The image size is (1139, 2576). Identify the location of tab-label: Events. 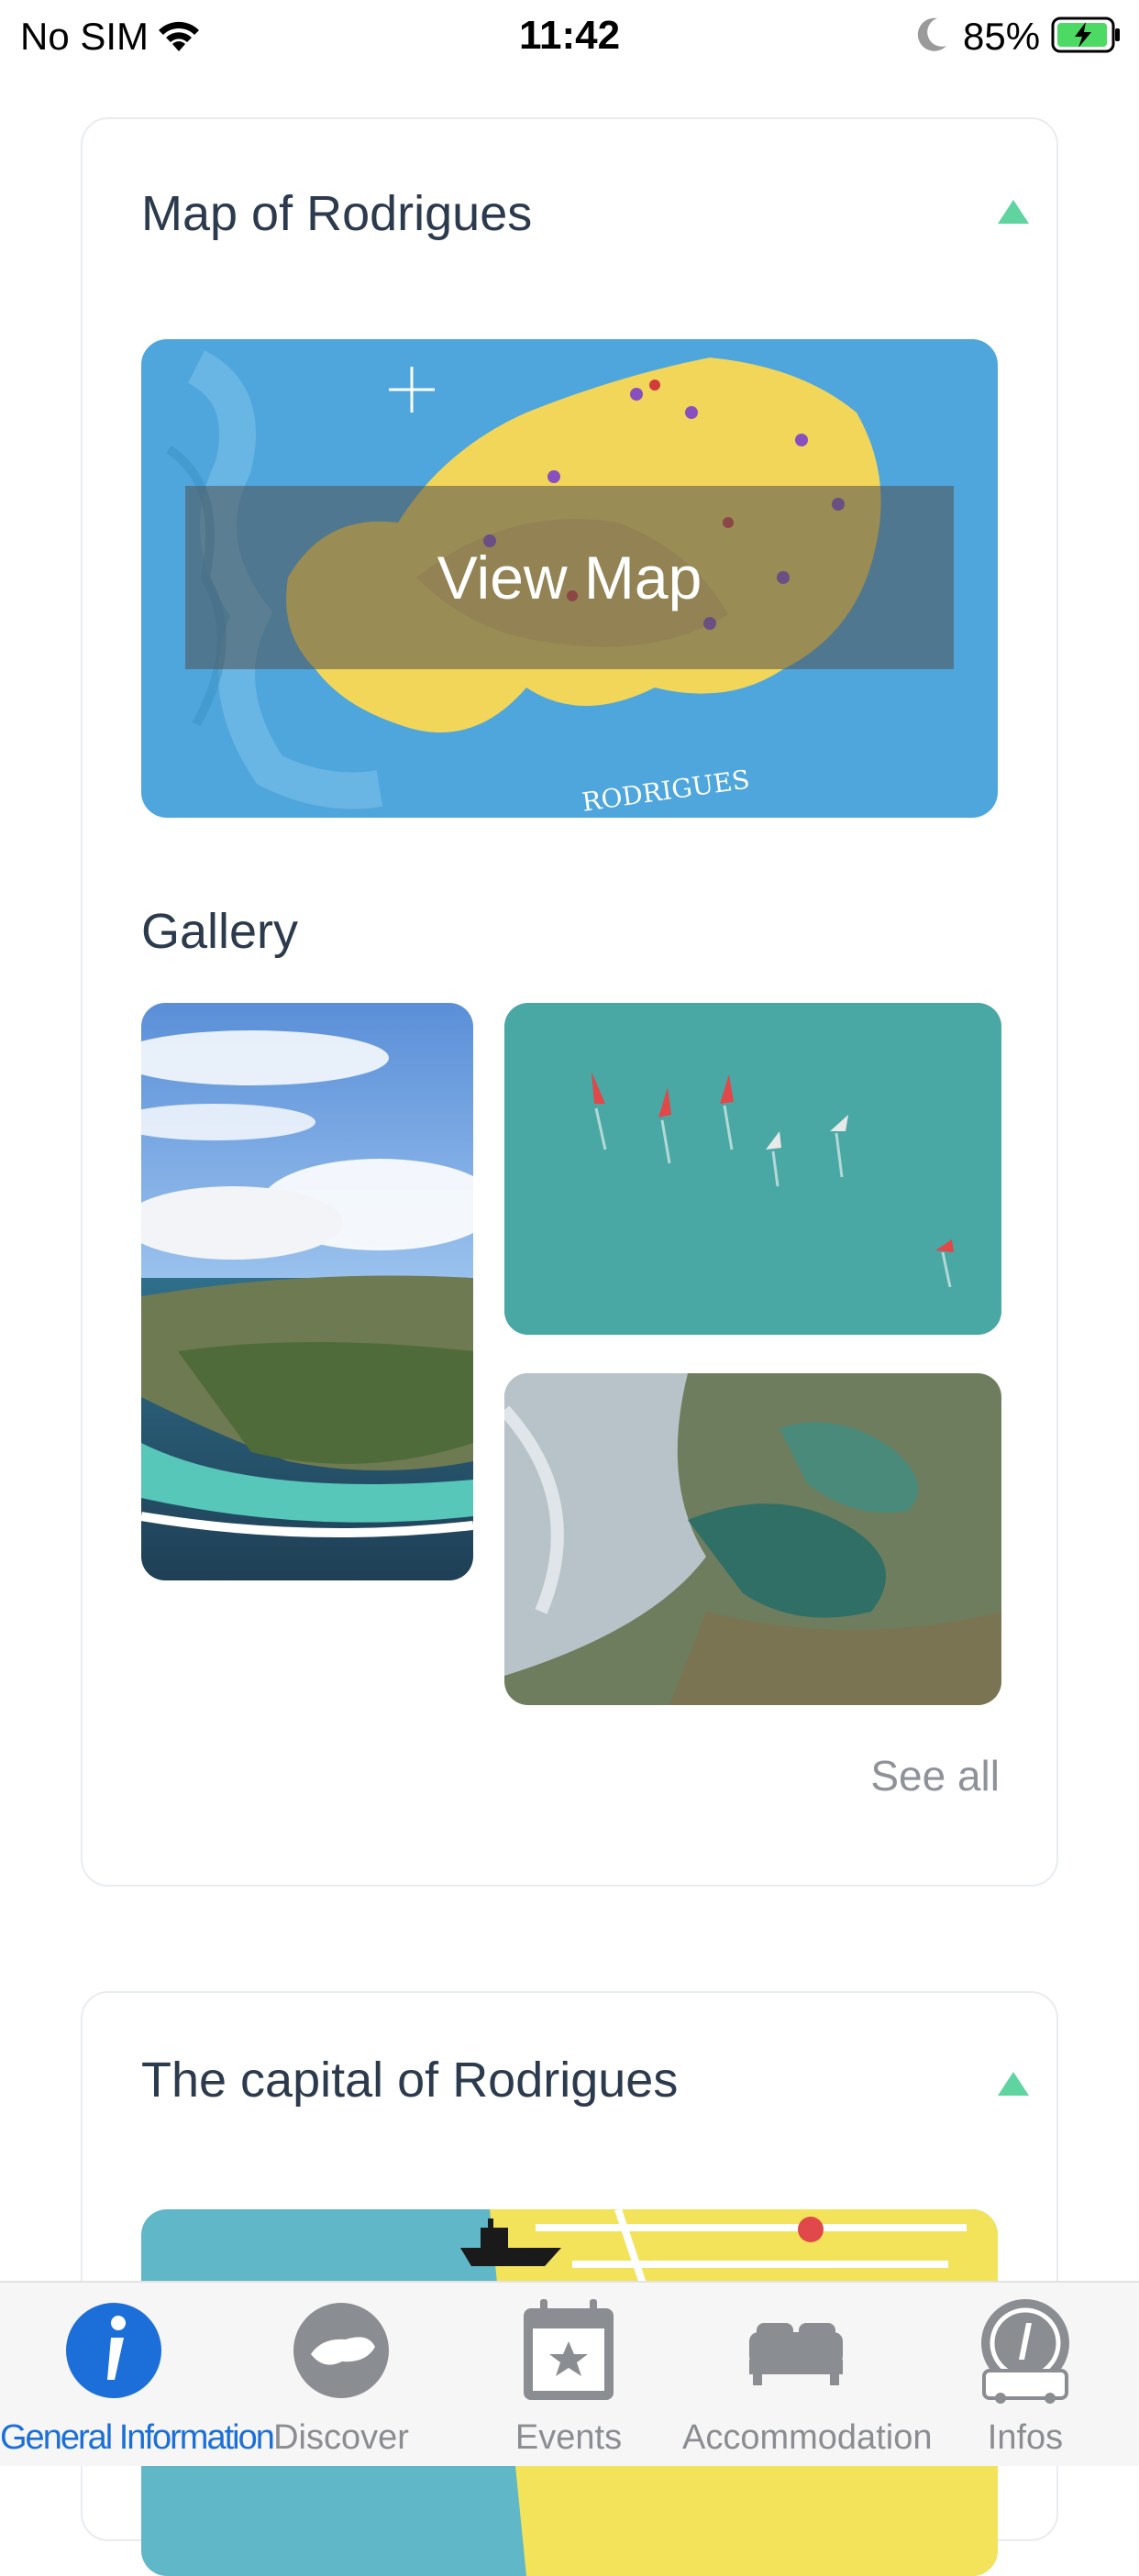
(568, 2437).